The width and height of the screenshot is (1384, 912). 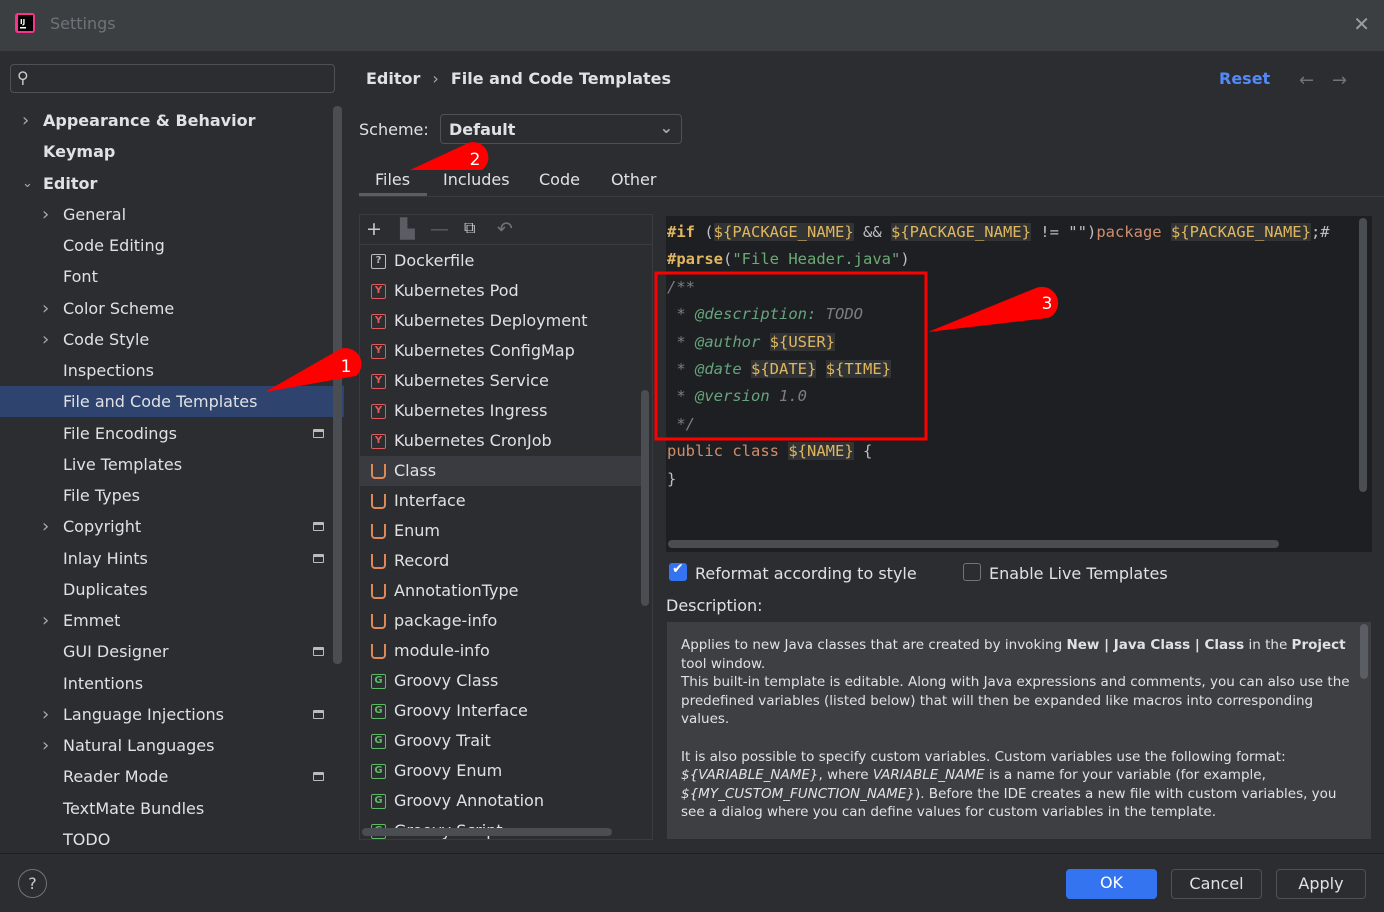 What do you see at coordinates (1321, 884) in the screenshot?
I see `apply-button: Apply` at bounding box center [1321, 884].